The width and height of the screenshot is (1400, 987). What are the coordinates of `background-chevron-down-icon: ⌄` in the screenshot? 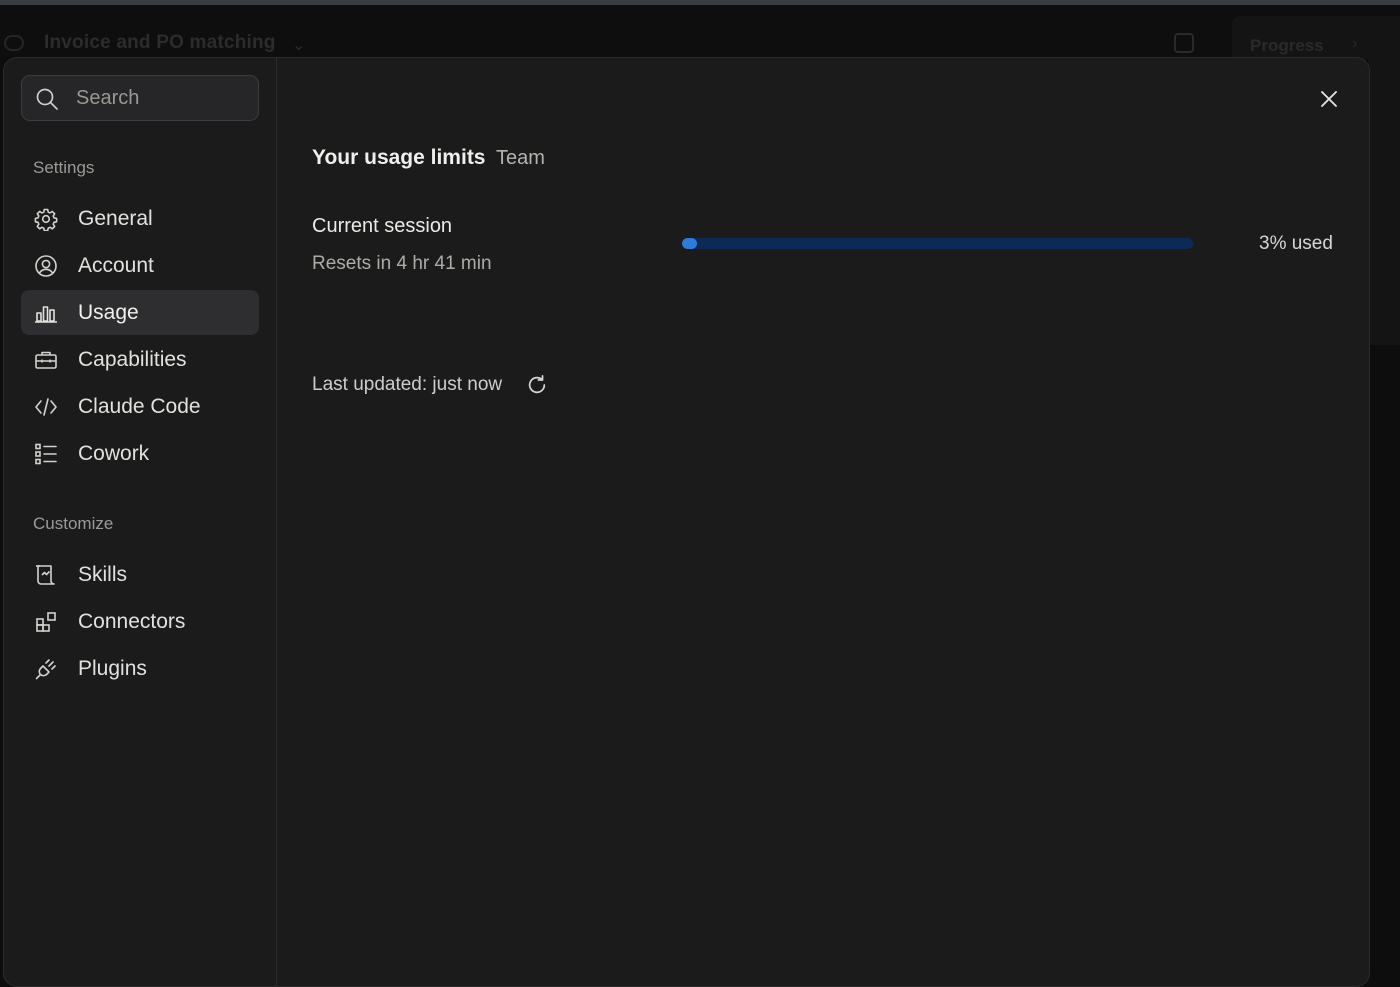 It's located at (299, 45).